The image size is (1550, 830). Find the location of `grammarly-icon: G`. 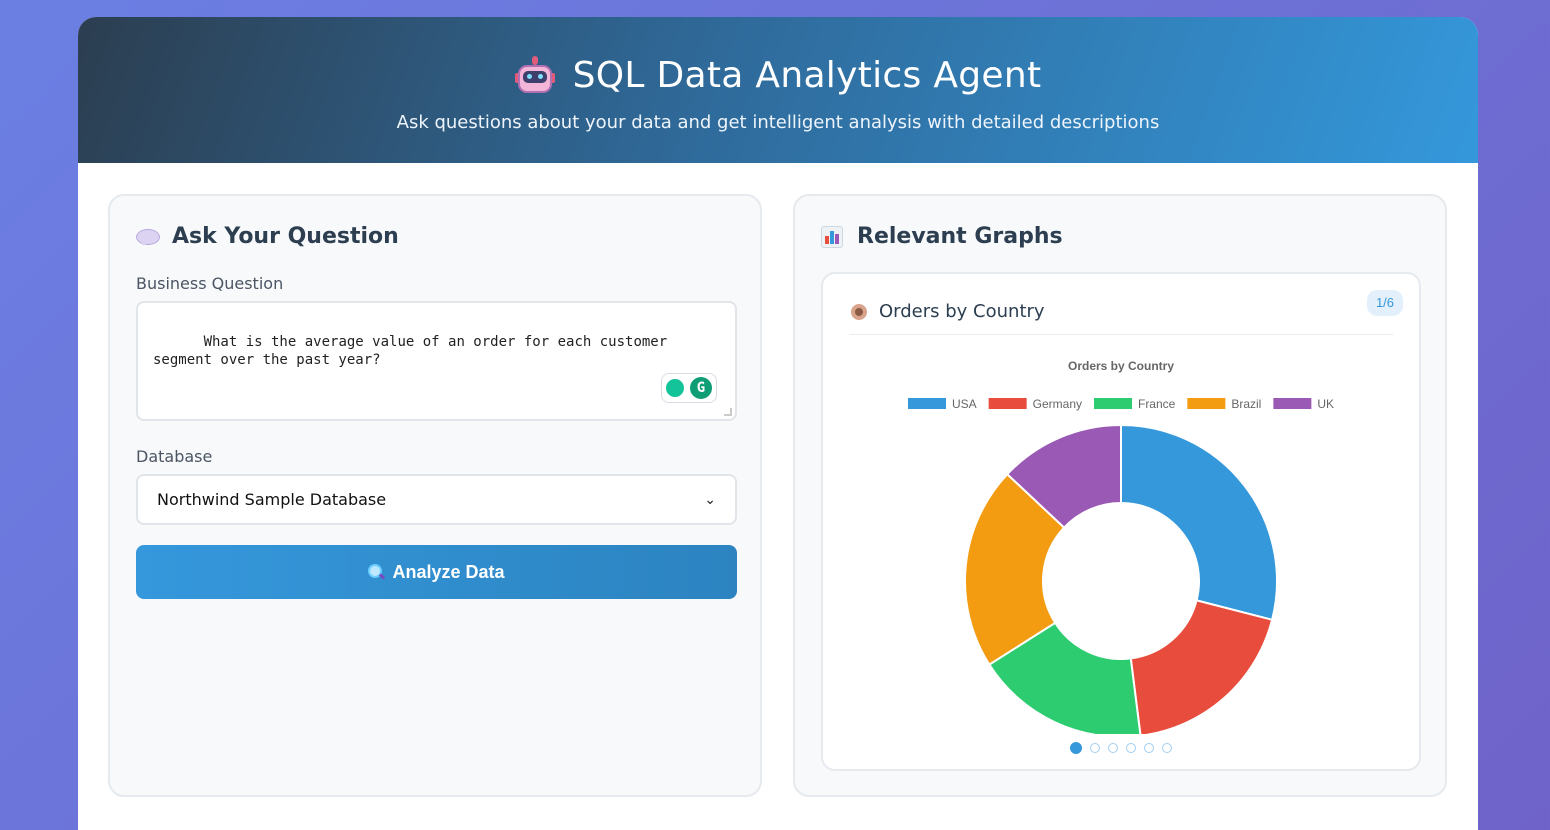

grammarly-icon: G is located at coordinates (701, 388).